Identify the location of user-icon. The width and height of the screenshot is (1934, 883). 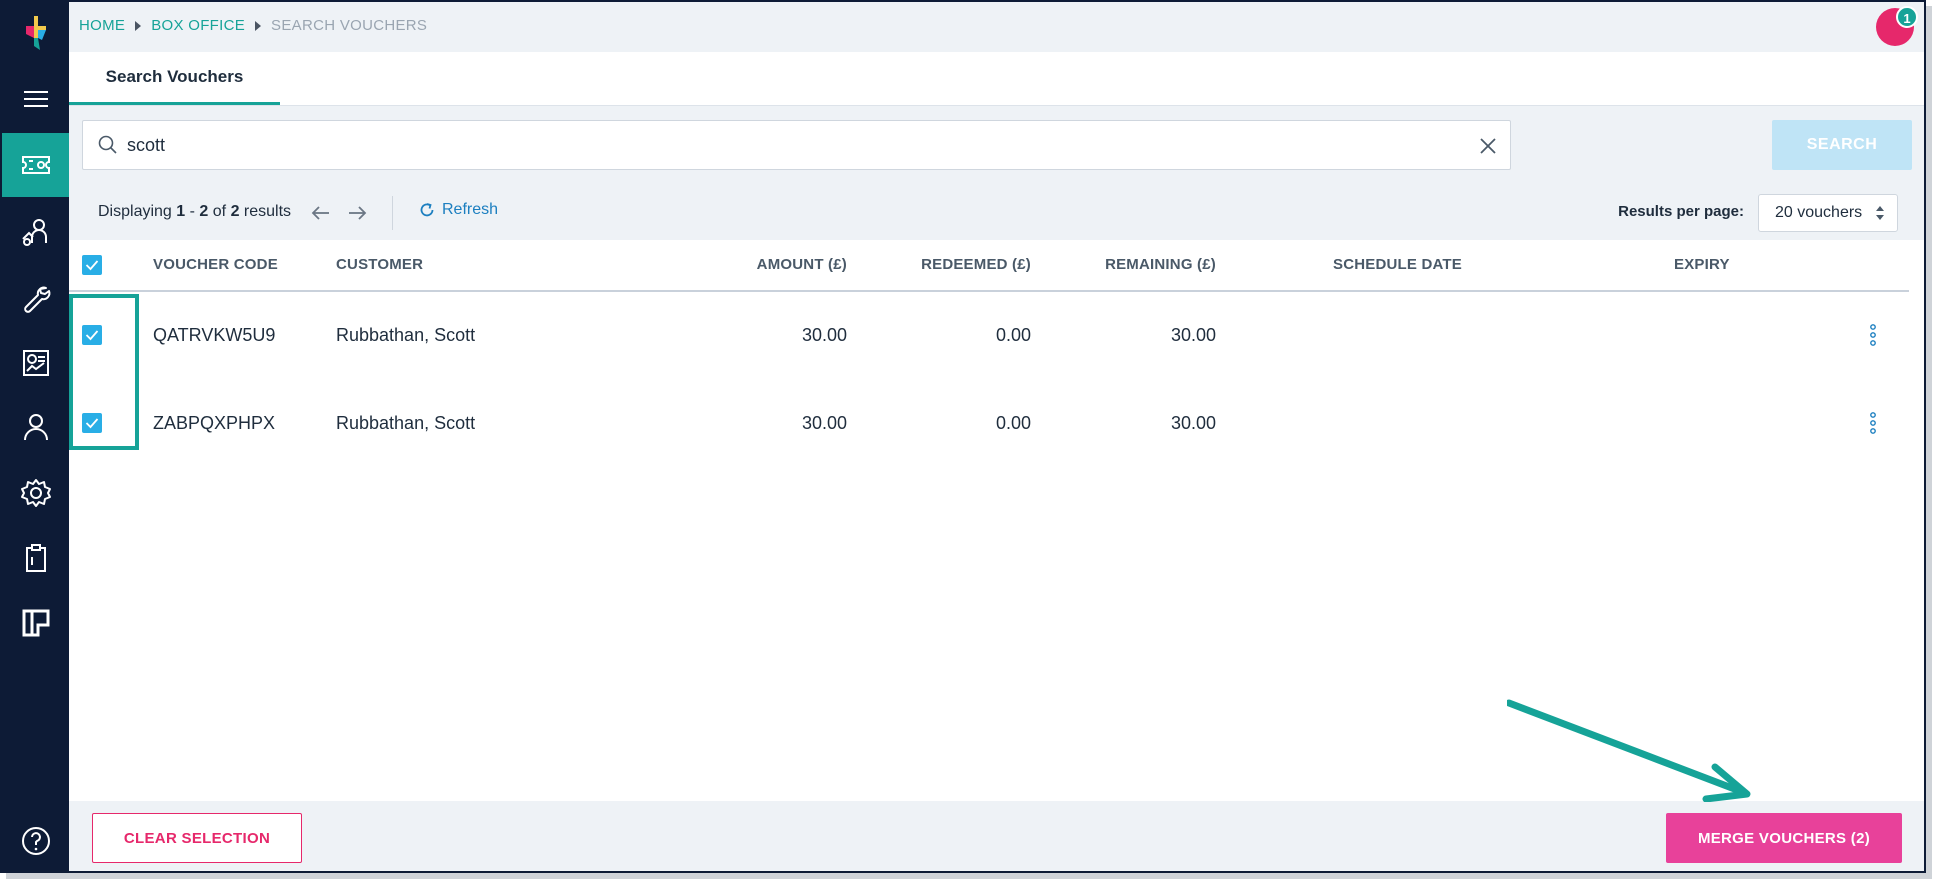
(35, 427).